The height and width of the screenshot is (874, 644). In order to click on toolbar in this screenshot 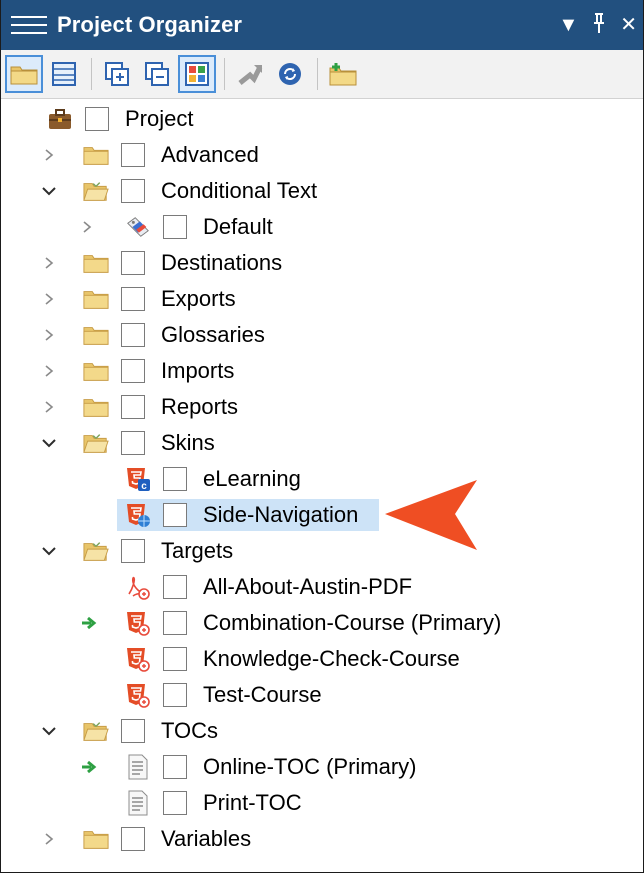, I will do `click(322, 74)`.